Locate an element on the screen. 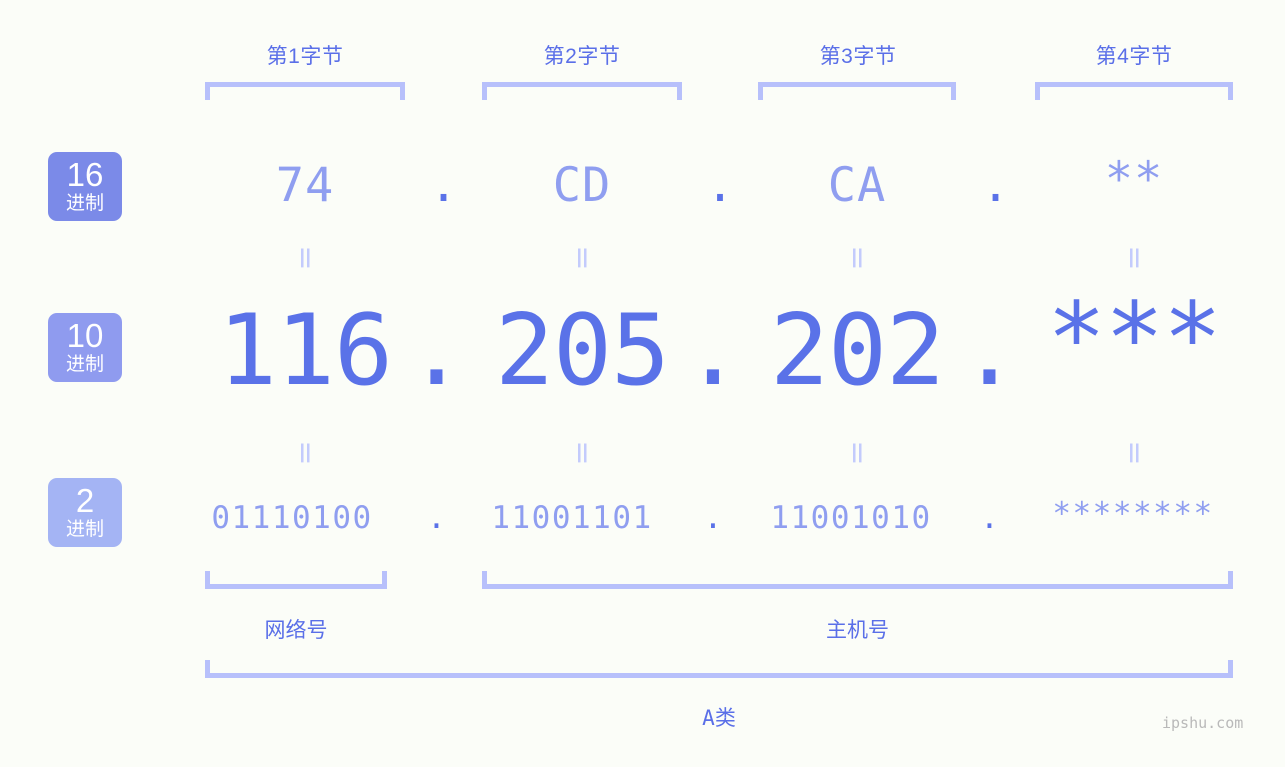  equals-connector-dec-bin-1: = is located at coordinates (305, 453).